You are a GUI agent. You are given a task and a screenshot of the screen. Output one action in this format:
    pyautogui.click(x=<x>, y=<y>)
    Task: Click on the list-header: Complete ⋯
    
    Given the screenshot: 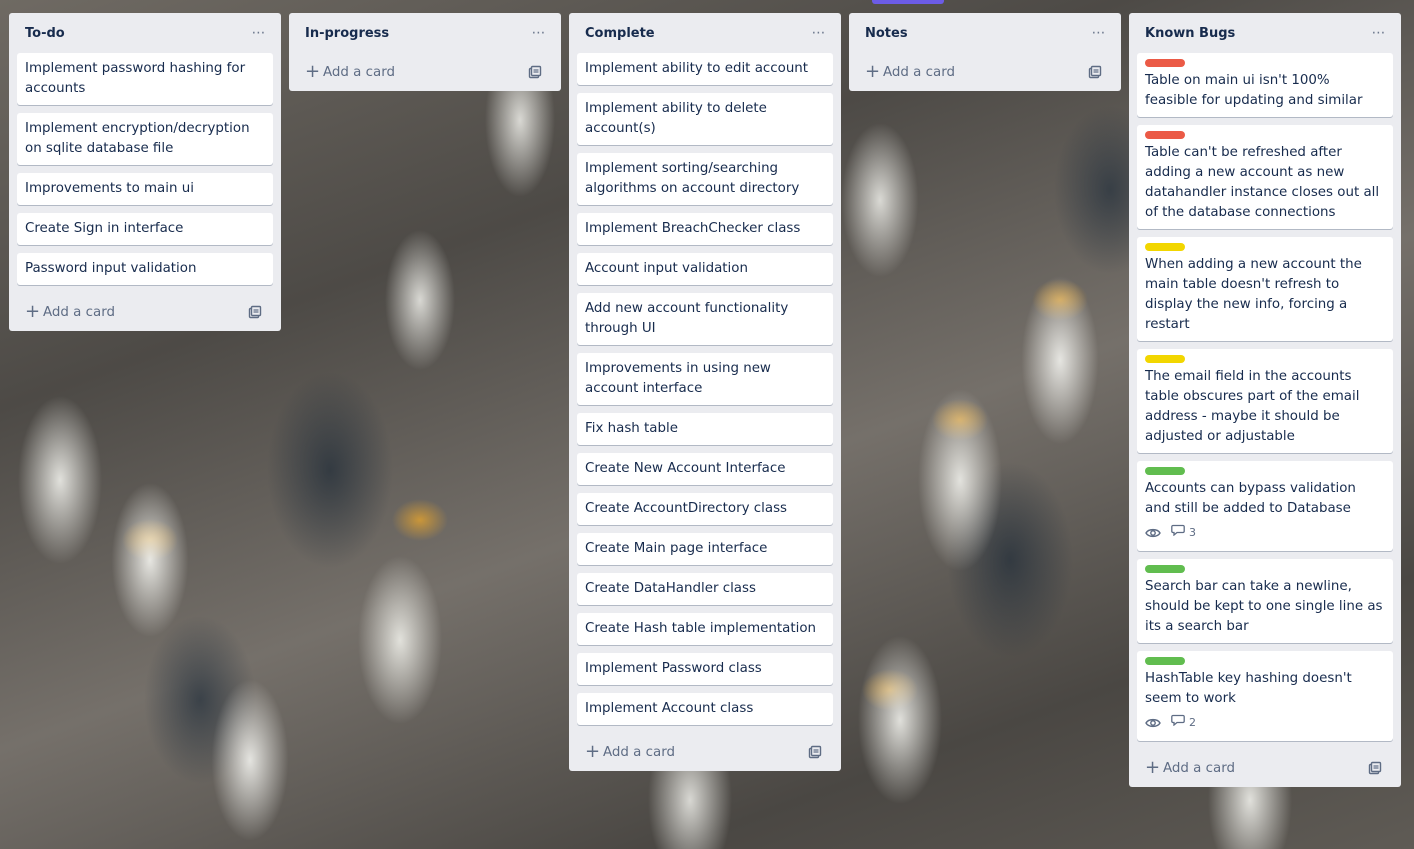 What is the action you would take?
    pyautogui.click(x=705, y=33)
    